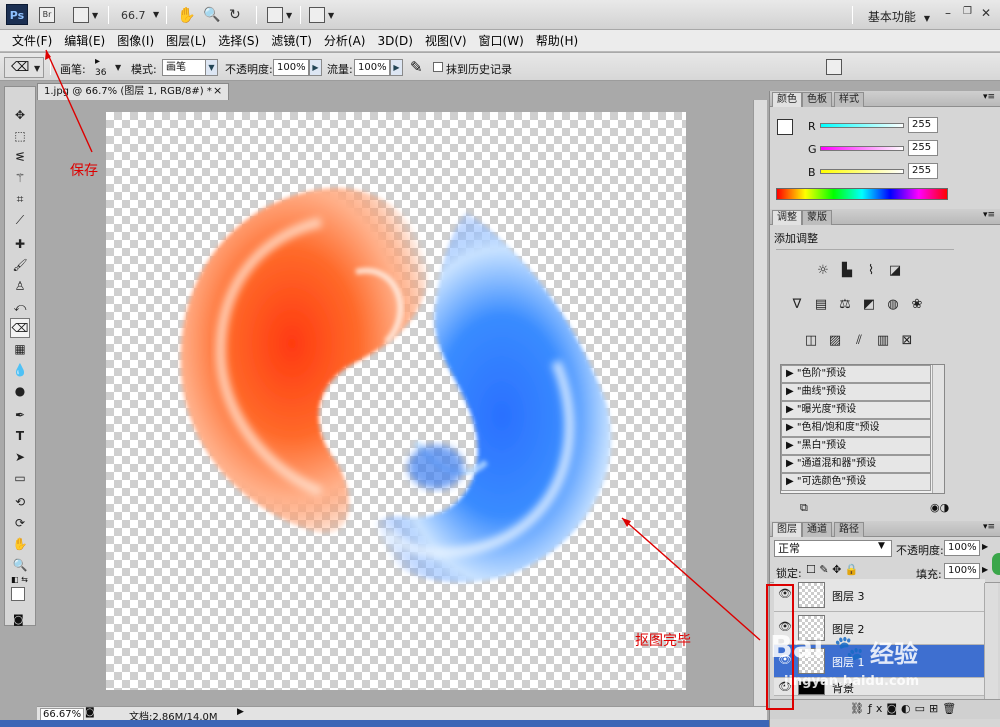 This screenshot has width=1000, height=727. What do you see at coordinates (396, 67) in the screenshot?
I see `flow-slider-button: ▶` at bounding box center [396, 67].